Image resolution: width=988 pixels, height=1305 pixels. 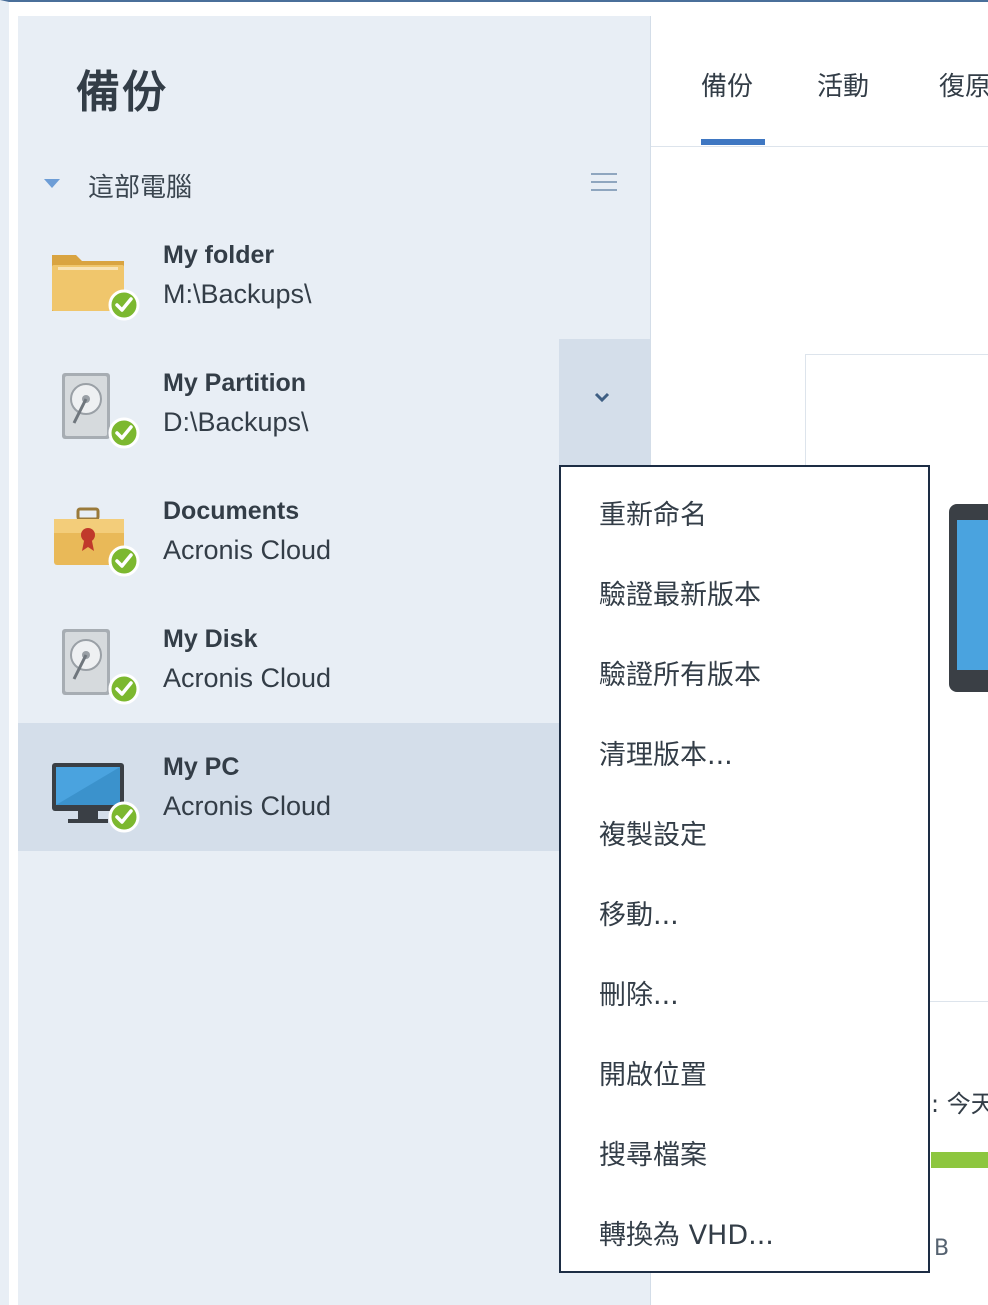 I want to click on backup-item-my-partition: My Partition D:\Backups\, so click(x=334, y=403).